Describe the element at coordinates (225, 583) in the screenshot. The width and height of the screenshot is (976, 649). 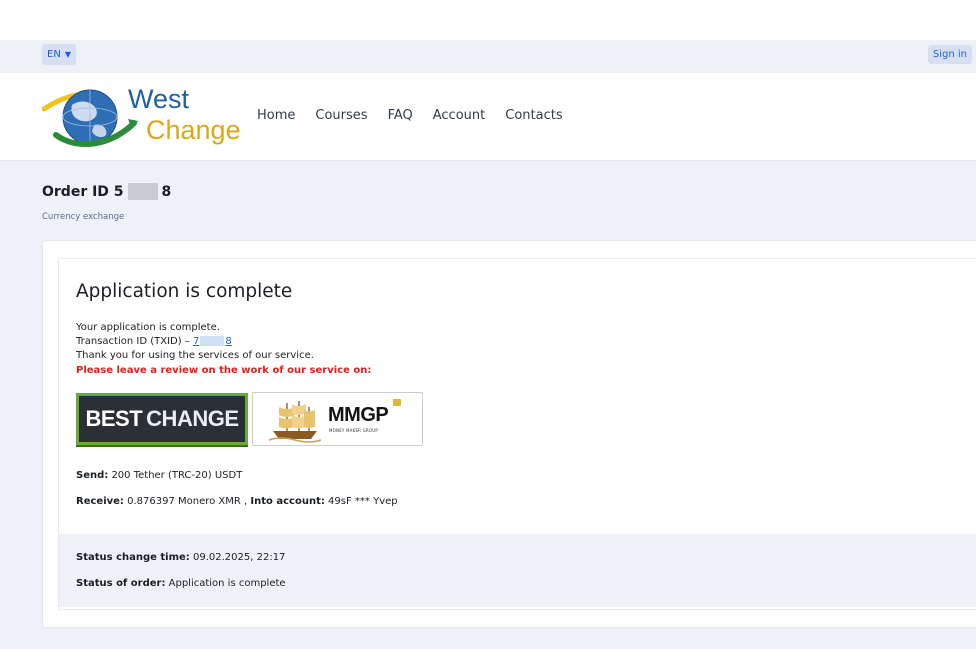
I see `status-order-value: Application is complete` at that location.